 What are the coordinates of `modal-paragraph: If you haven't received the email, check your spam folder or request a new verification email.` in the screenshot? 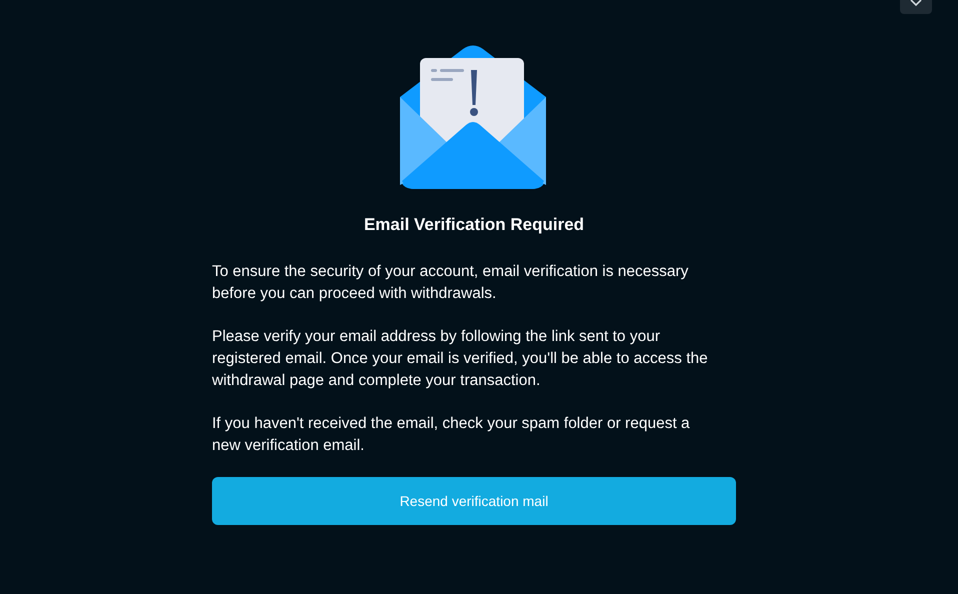 It's located at (451, 435).